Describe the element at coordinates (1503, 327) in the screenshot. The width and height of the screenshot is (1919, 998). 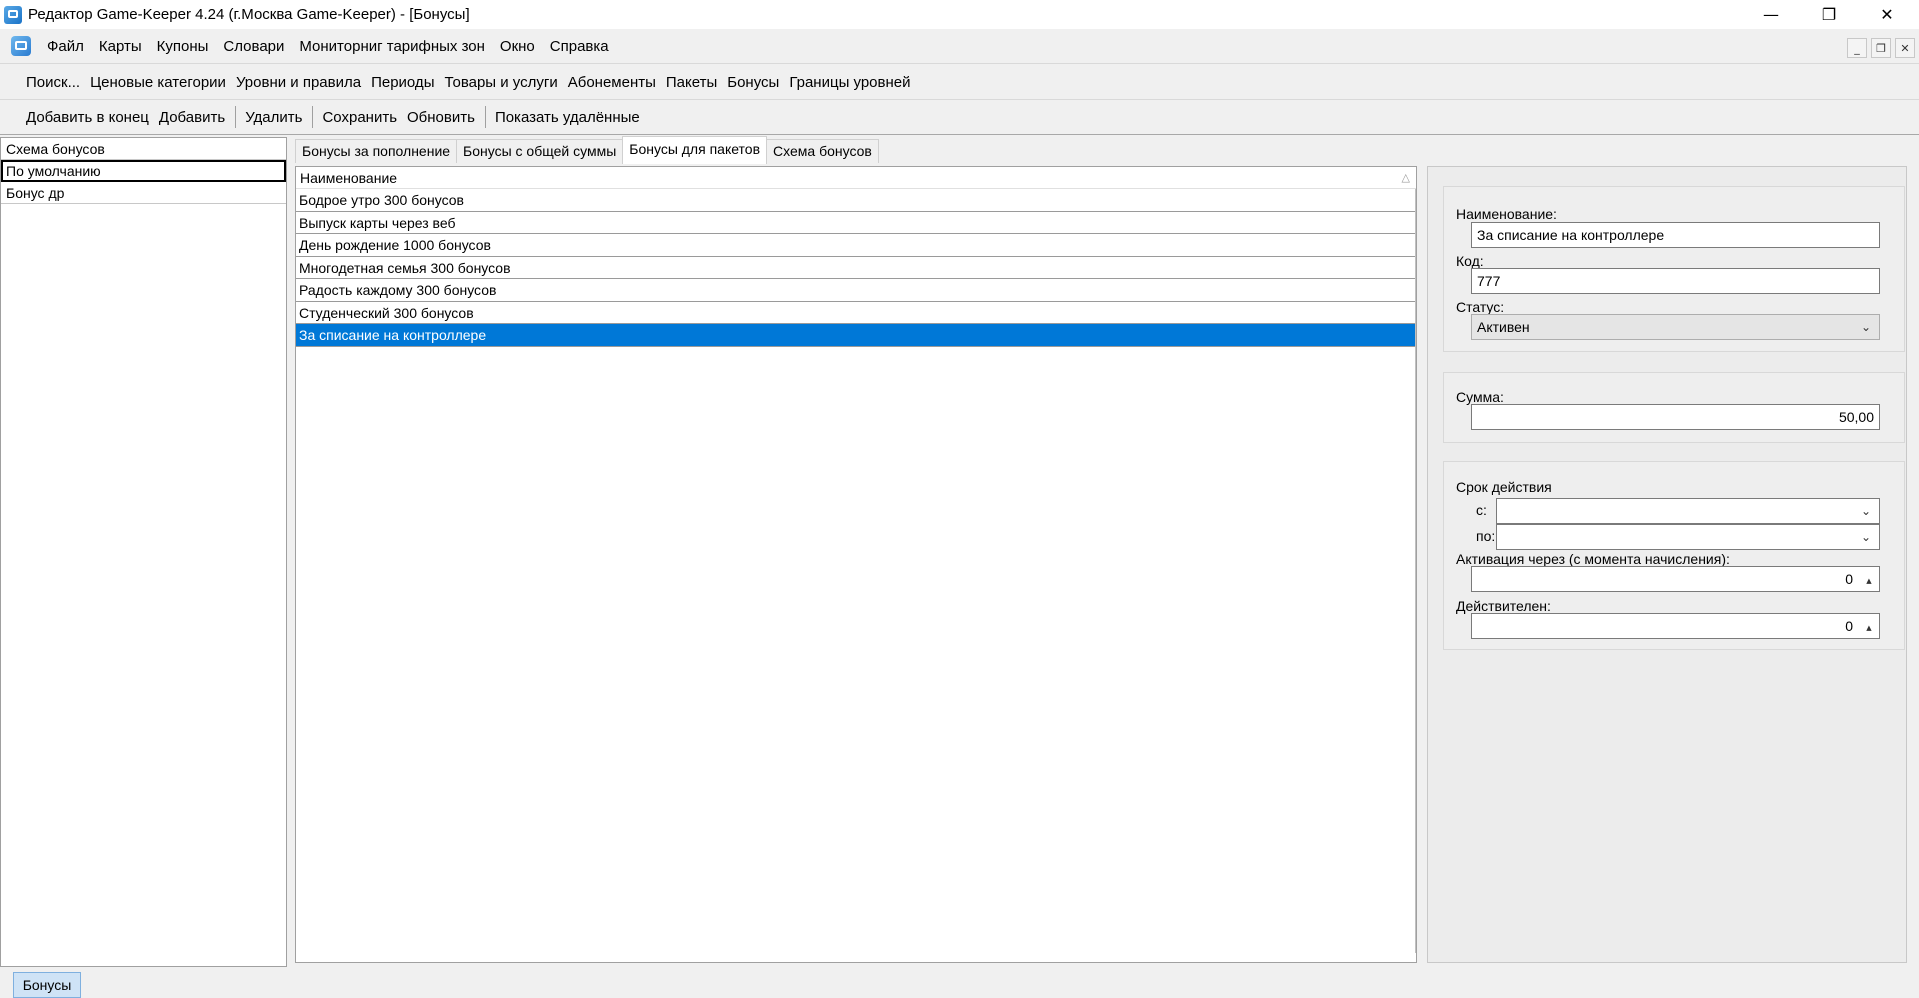
I see `status-value: Активен` at that location.